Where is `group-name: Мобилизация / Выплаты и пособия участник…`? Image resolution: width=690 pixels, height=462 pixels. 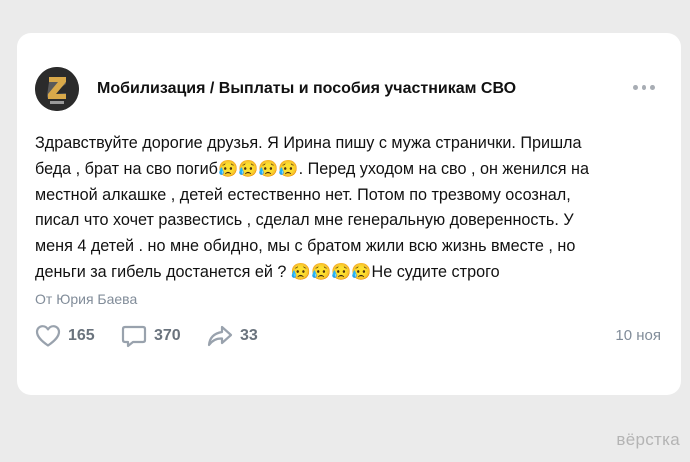
group-name: Мобилизация / Выплаты и пособия участник… is located at coordinates (306, 89).